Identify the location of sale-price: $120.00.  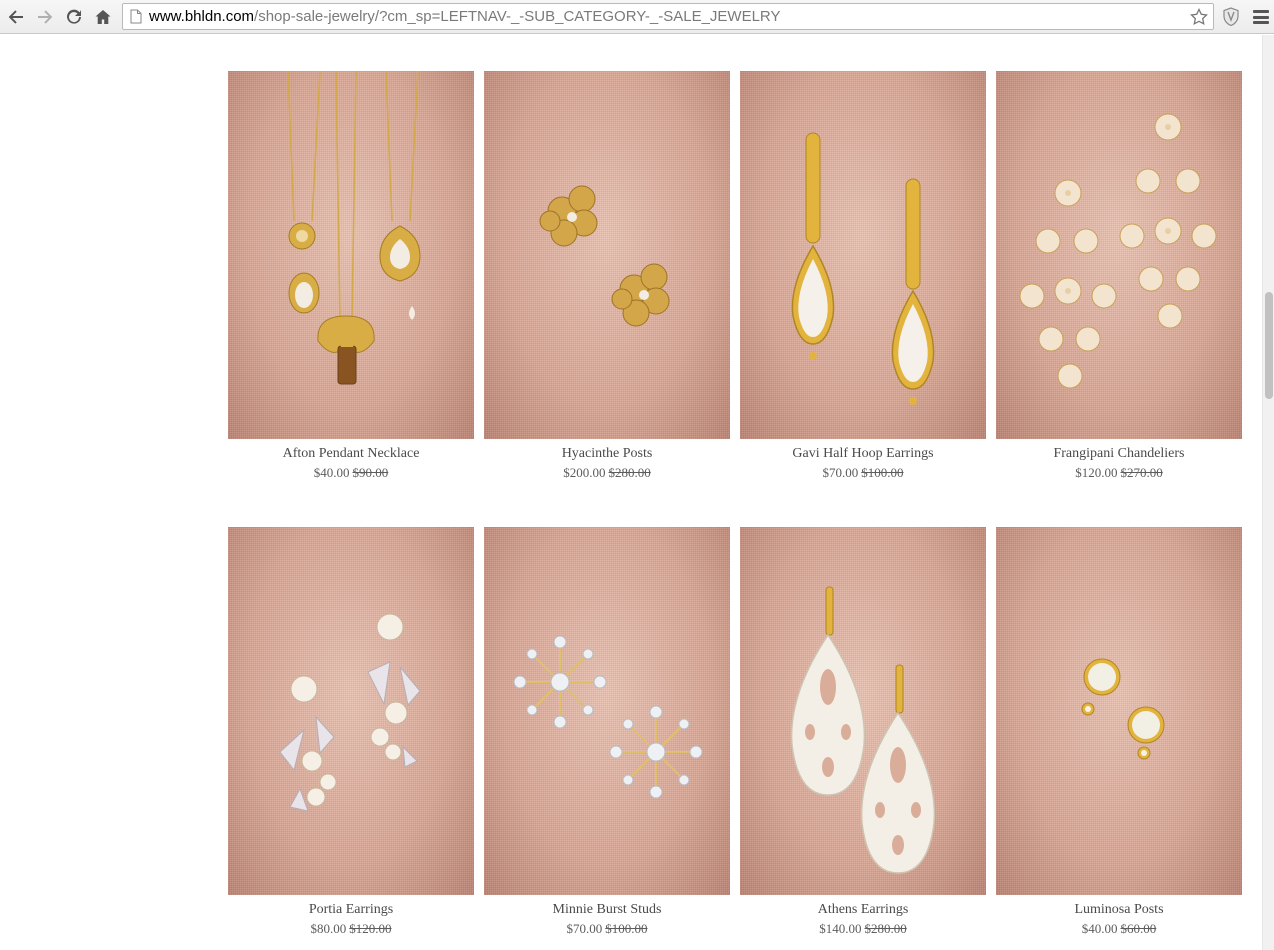
(1096, 472).